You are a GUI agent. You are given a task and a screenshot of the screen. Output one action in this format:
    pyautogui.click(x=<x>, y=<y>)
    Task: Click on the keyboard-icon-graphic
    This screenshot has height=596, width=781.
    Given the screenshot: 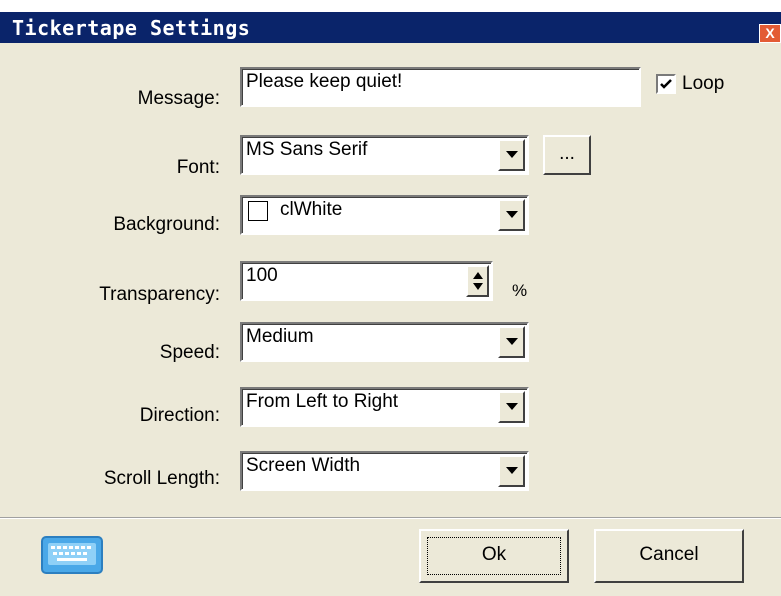 What is the action you would take?
    pyautogui.click(x=72, y=555)
    